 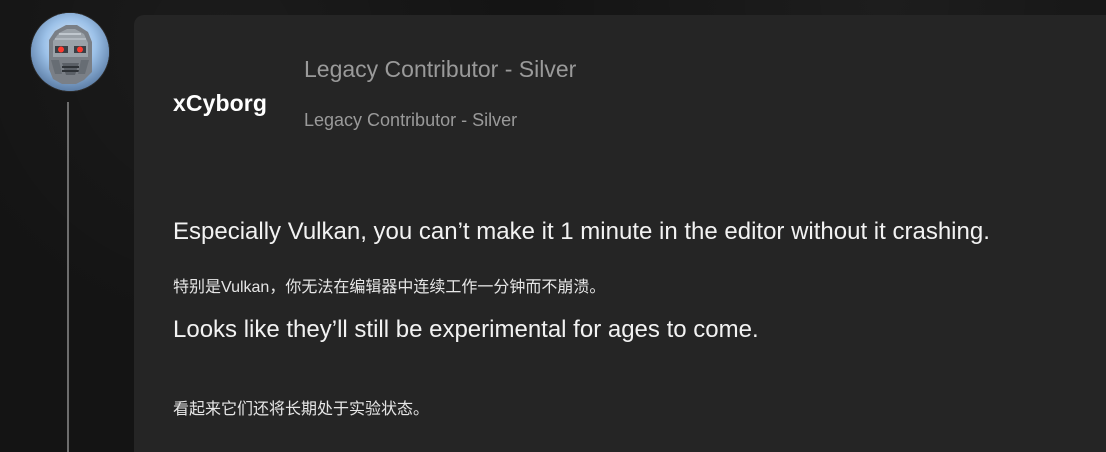 I want to click on cyborg-avatar-icon, so click(x=70, y=52).